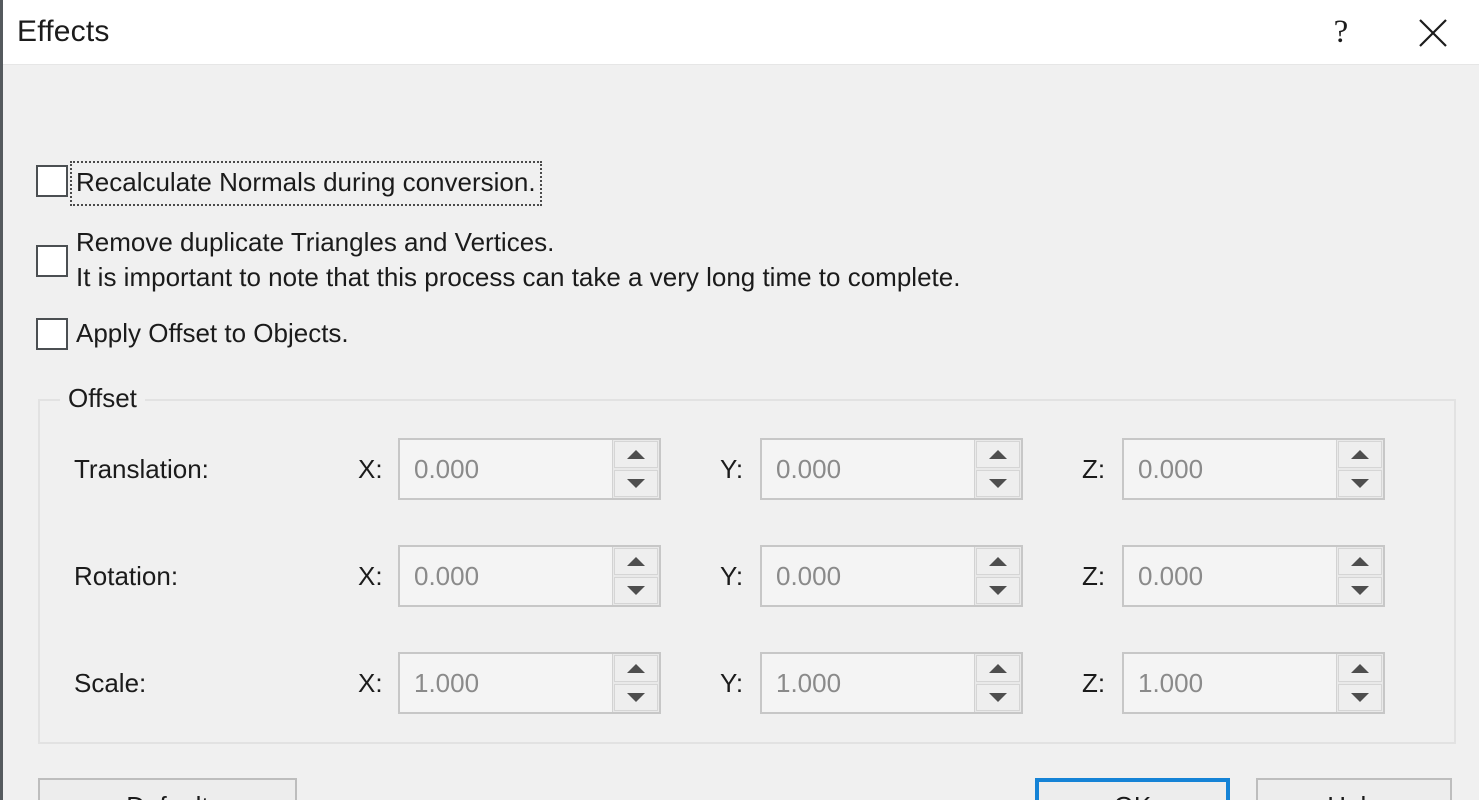 The height and width of the screenshot is (800, 1479). What do you see at coordinates (52, 181) in the screenshot?
I see `checkbox-recalculate-normals` at bounding box center [52, 181].